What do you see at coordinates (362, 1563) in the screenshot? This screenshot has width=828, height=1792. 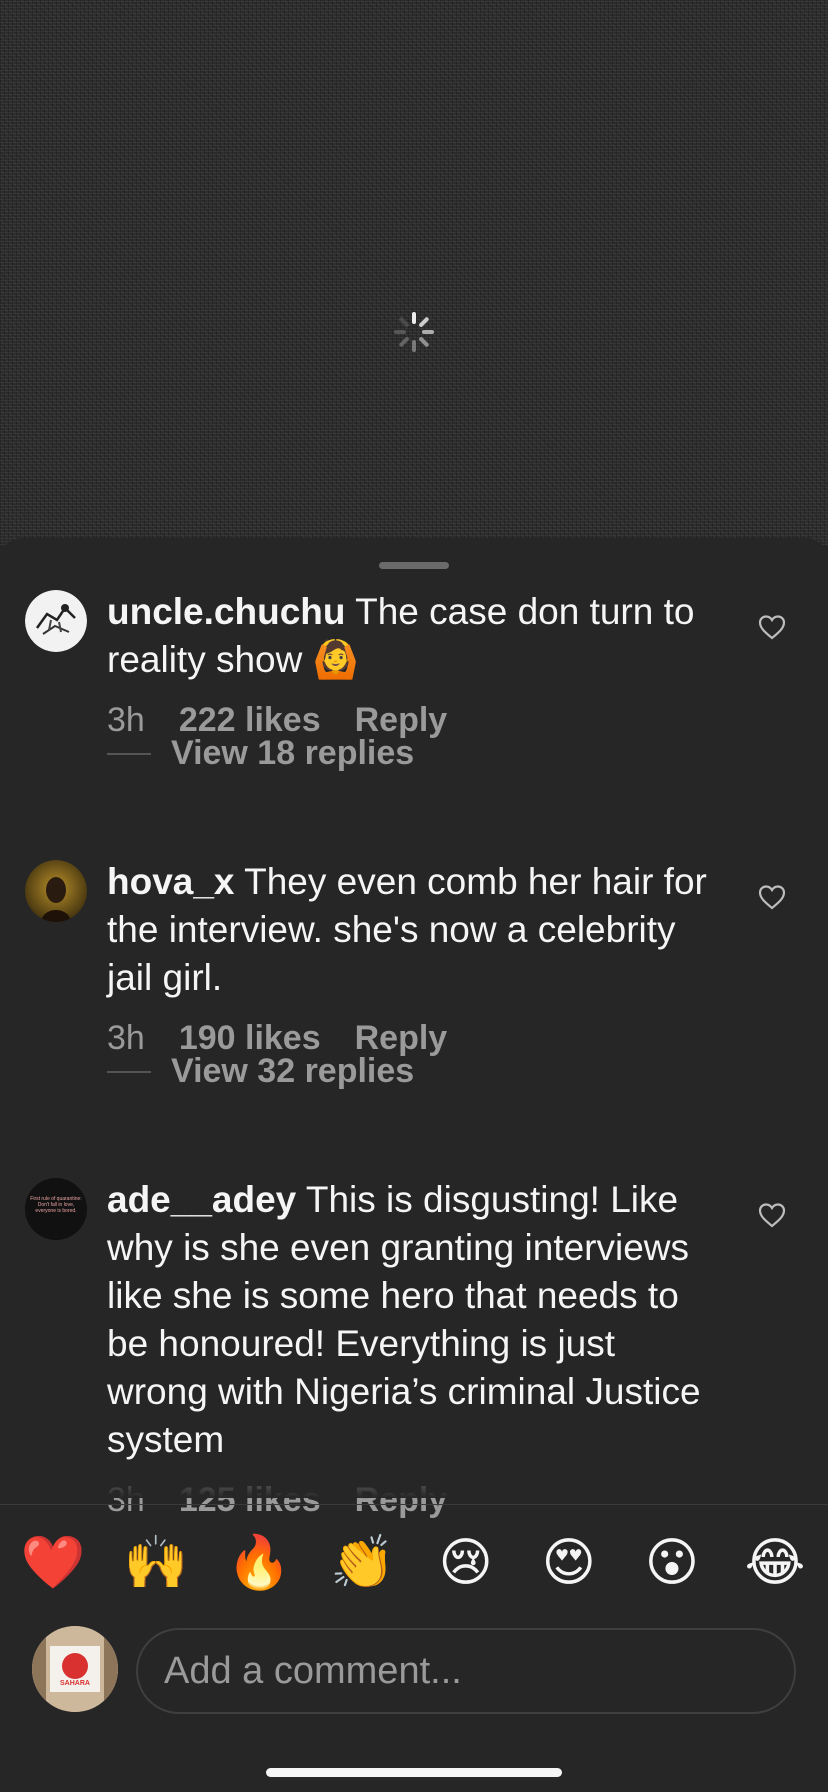 I see `emoji-clap-button: 👏` at bounding box center [362, 1563].